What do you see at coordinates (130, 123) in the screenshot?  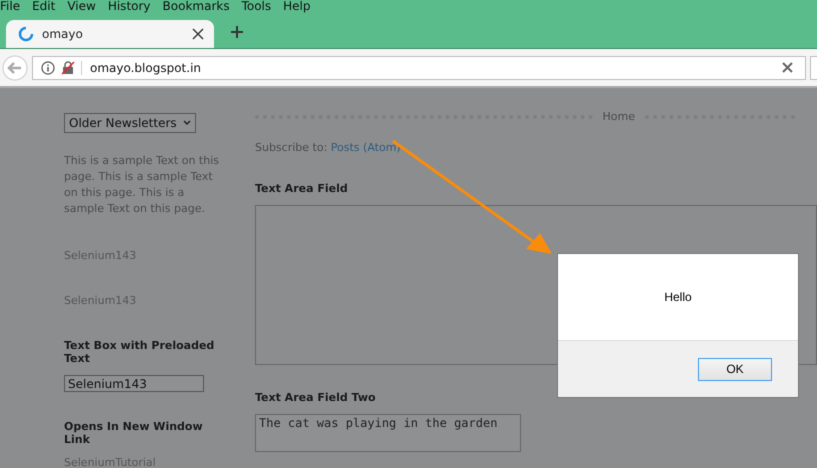 I see `dropdown: Older Newsletters` at bounding box center [130, 123].